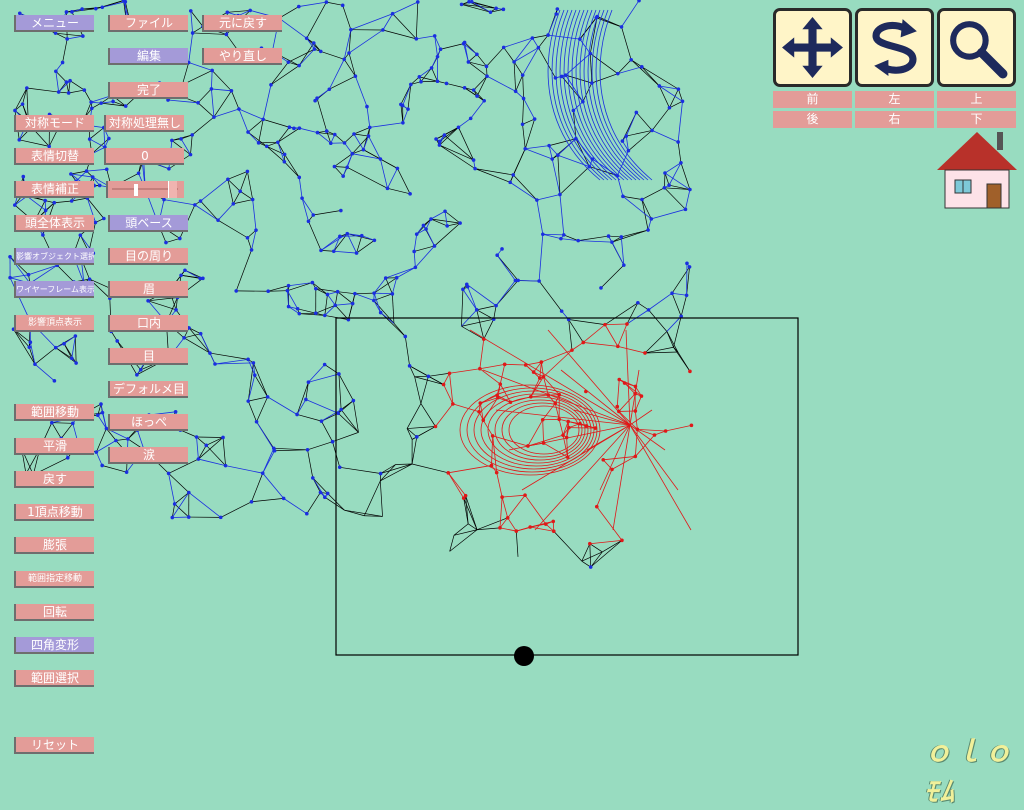 This screenshot has height=810, width=1024. What do you see at coordinates (148, 23) in the screenshot?
I see `file-button: ファイル` at bounding box center [148, 23].